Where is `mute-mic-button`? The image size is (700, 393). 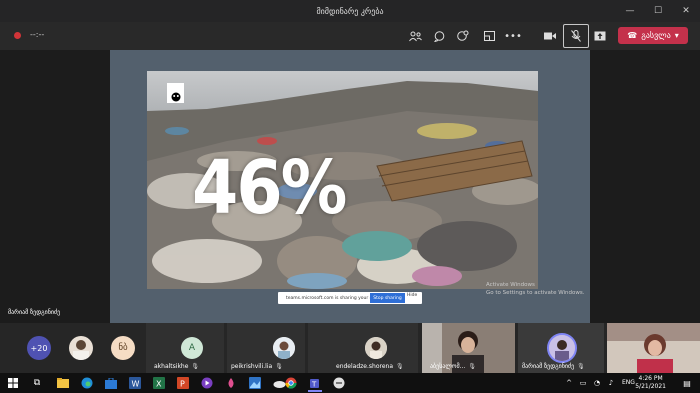 mute-mic-button is located at coordinates (576, 36).